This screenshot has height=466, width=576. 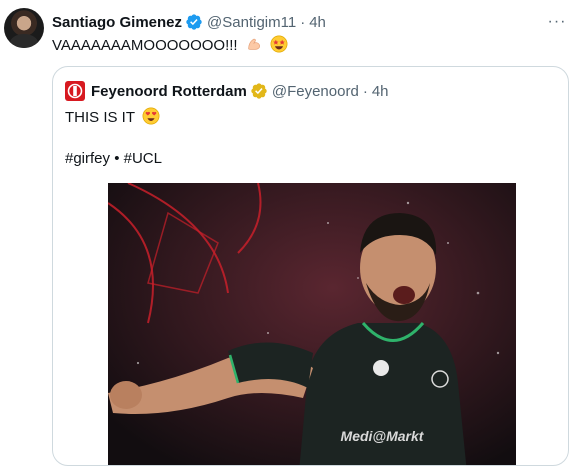 What do you see at coordinates (117, 22) in the screenshot?
I see `author-name: Santiago Gimenez` at bounding box center [117, 22].